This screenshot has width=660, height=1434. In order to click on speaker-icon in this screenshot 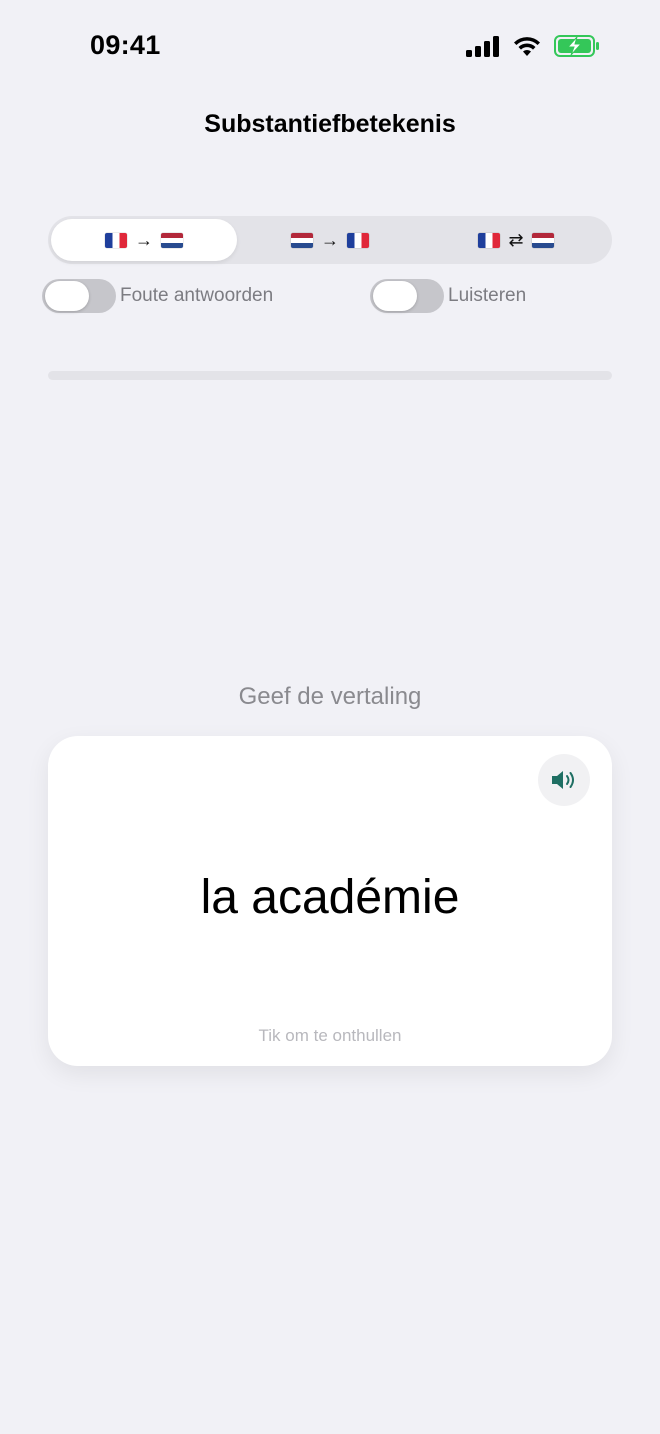, I will do `click(563, 780)`.